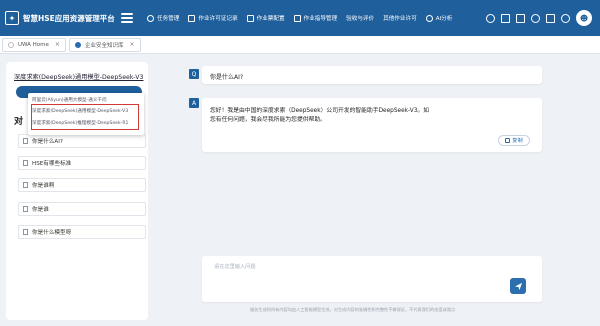  I want to click on bell-icon, so click(535, 18).